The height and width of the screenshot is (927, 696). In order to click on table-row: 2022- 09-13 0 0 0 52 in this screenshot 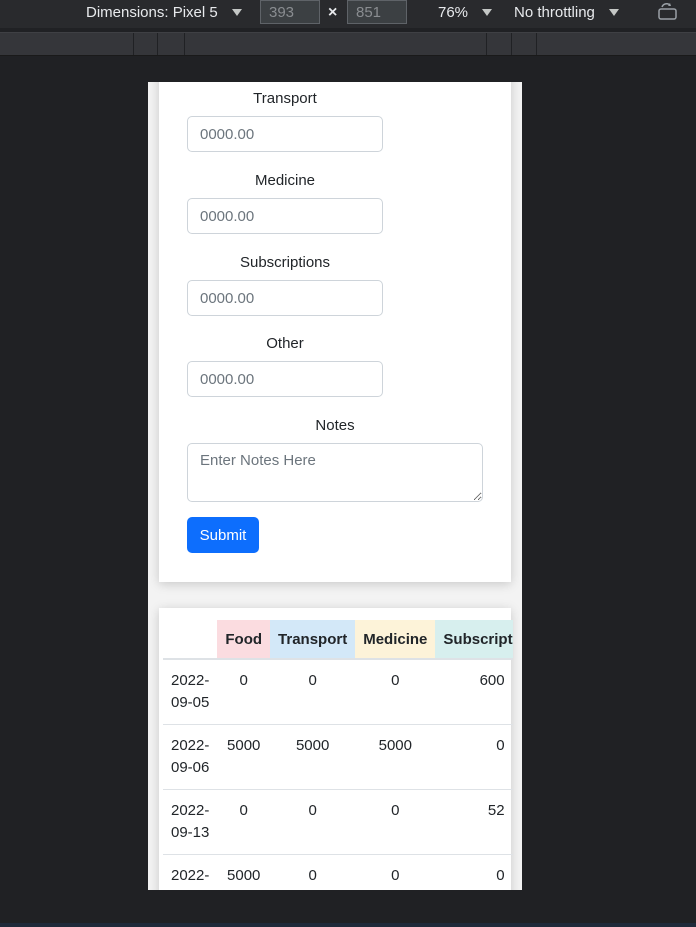, I will do `click(338, 822)`.